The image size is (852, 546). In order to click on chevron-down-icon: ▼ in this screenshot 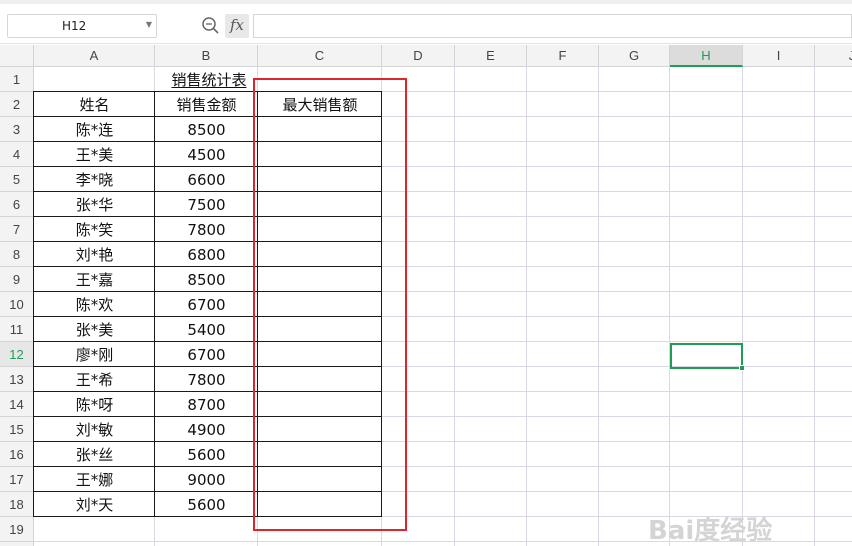, I will do `click(149, 24)`.